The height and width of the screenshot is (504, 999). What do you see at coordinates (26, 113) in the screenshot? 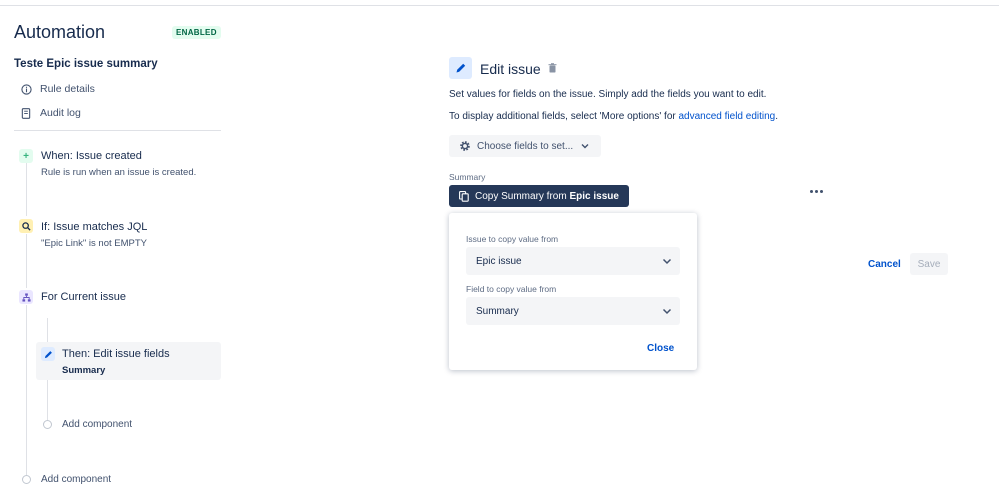
I see `document-icon` at bounding box center [26, 113].